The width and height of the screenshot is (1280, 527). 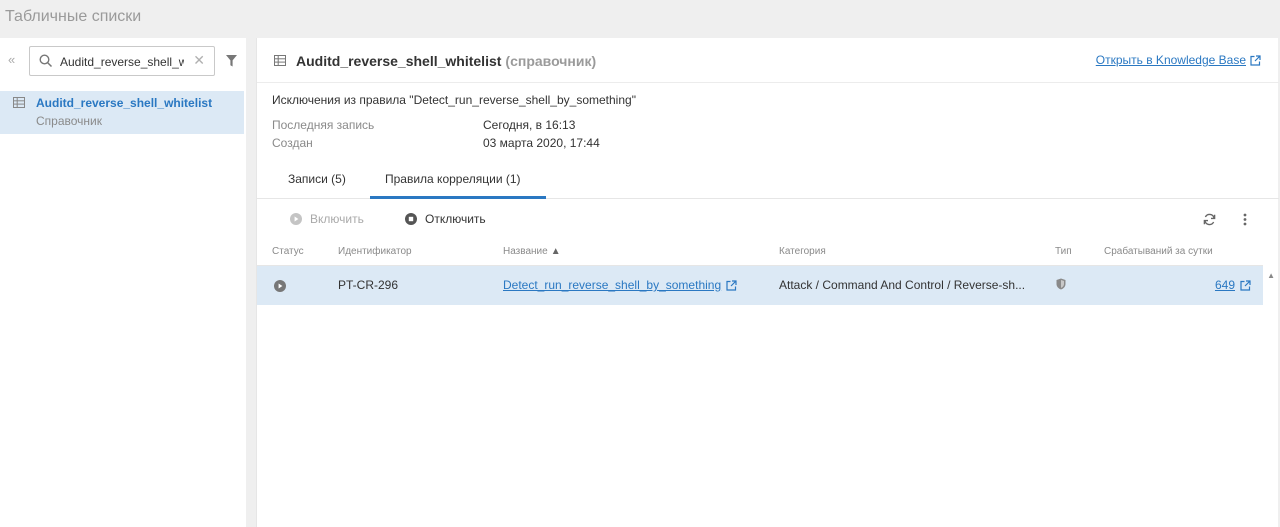 What do you see at coordinates (411, 219) in the screenshot?
I see `stop-icon` at bounding box center [411, 219].